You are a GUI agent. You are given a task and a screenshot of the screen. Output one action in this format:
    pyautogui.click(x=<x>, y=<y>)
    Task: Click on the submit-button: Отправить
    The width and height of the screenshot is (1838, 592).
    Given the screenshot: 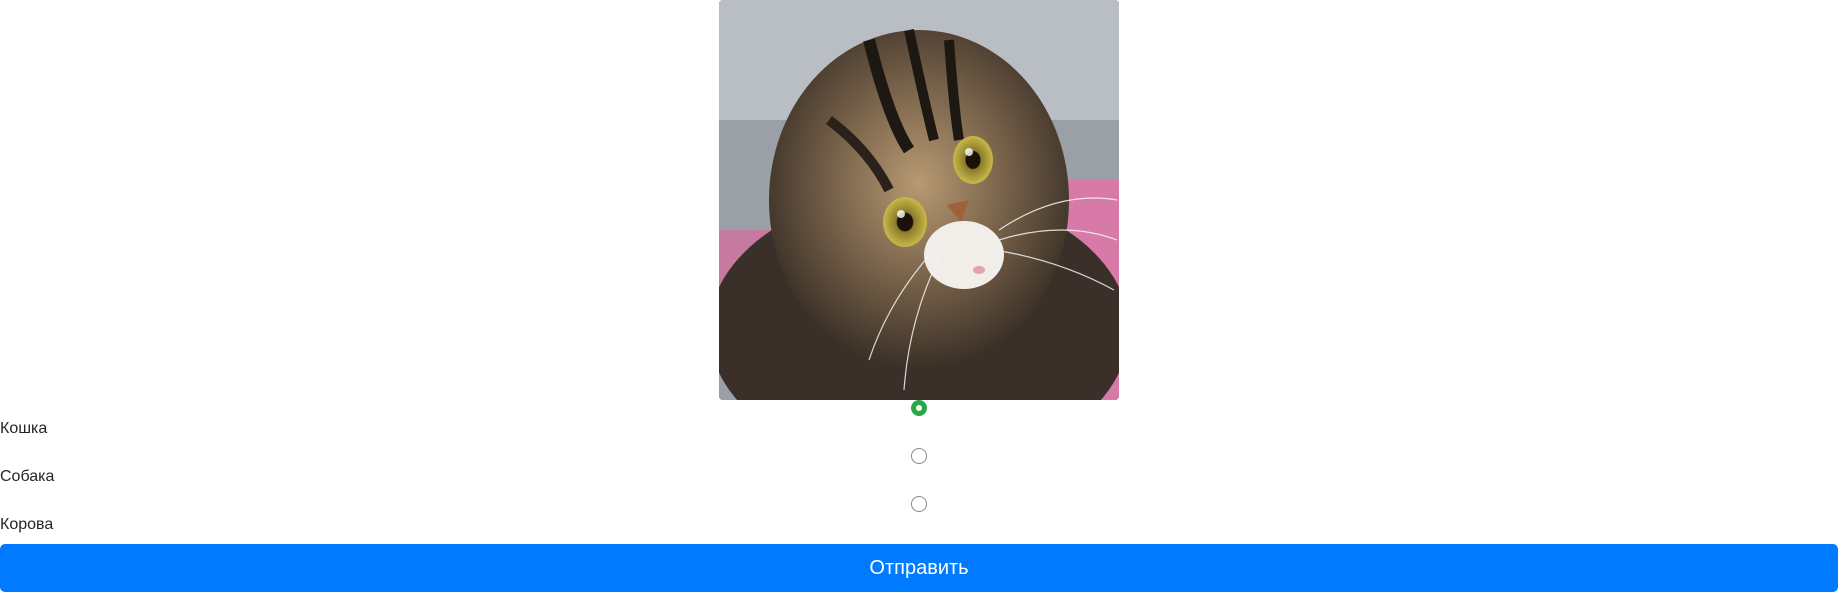 What is the action you would take?
    pyautogui.click(x=919, y=568)
    